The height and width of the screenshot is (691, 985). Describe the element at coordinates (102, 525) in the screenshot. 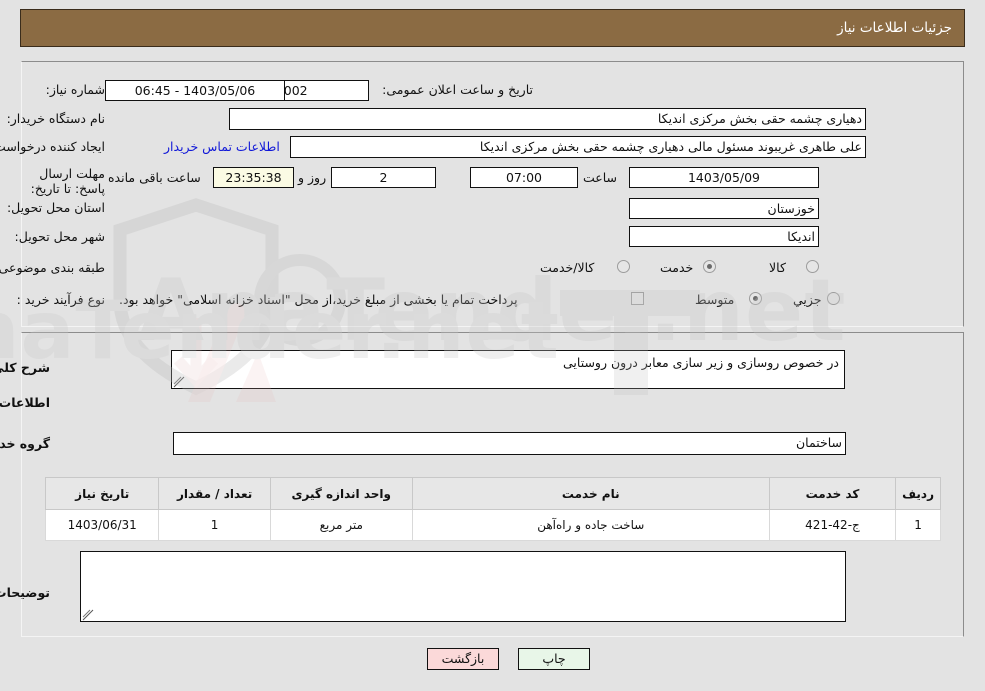

I see `cell-need-date: 1403/06/31` at that location.